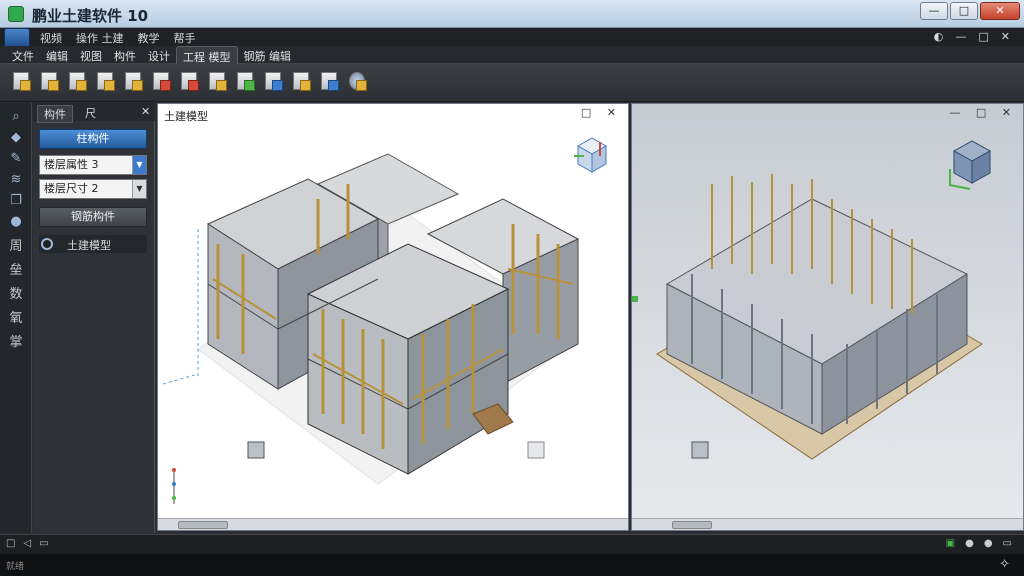 Image resolution: width=1024 pixels, height=576 pixels. I want to click on layers-icon: ≋, so click(16, 180).